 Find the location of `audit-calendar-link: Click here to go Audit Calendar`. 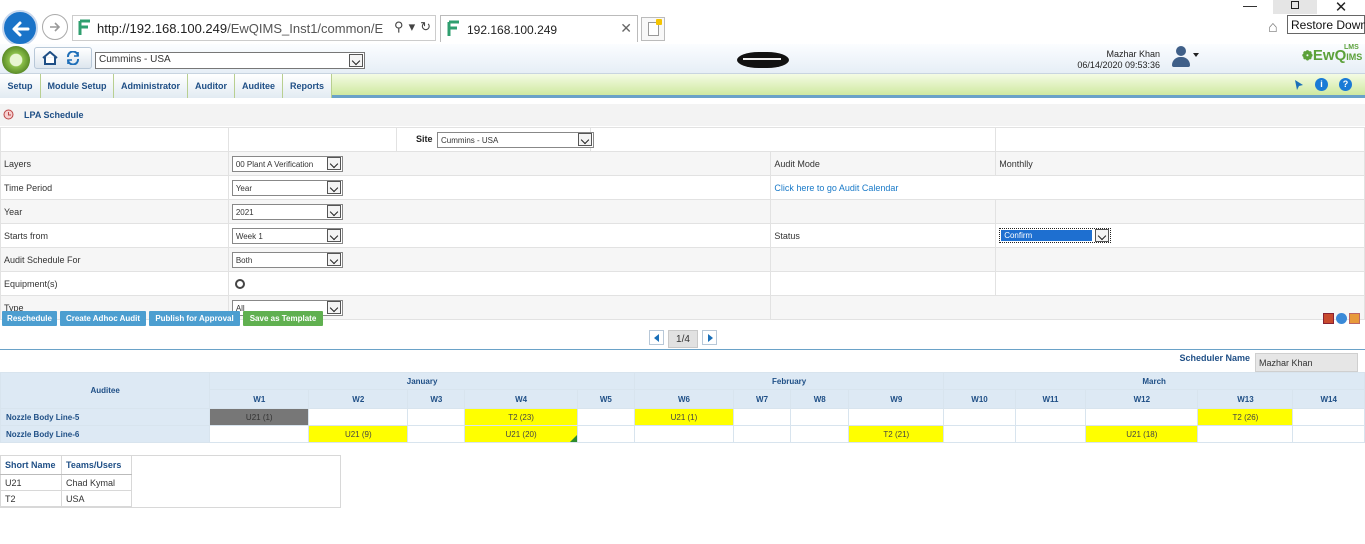

audit-calendar-link: Click here to go Audit Calendar is located at coordinates (836, 188).